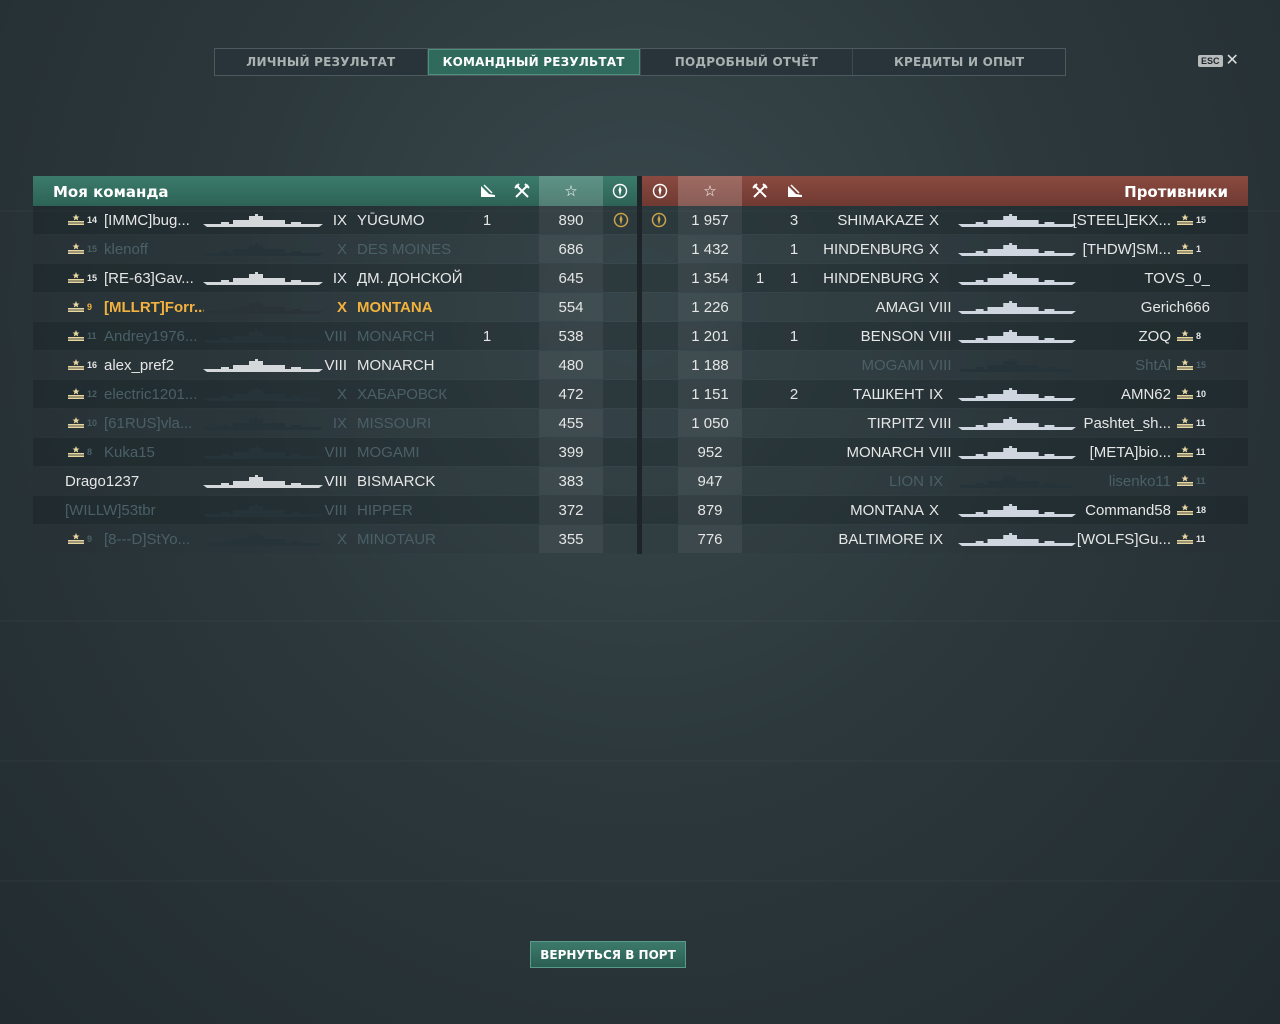 This screenshot has height=1024, width=1280. I want to click on table-row: 10 [61RUS]vla... IX MISSOURI 455, so click(335, 423).